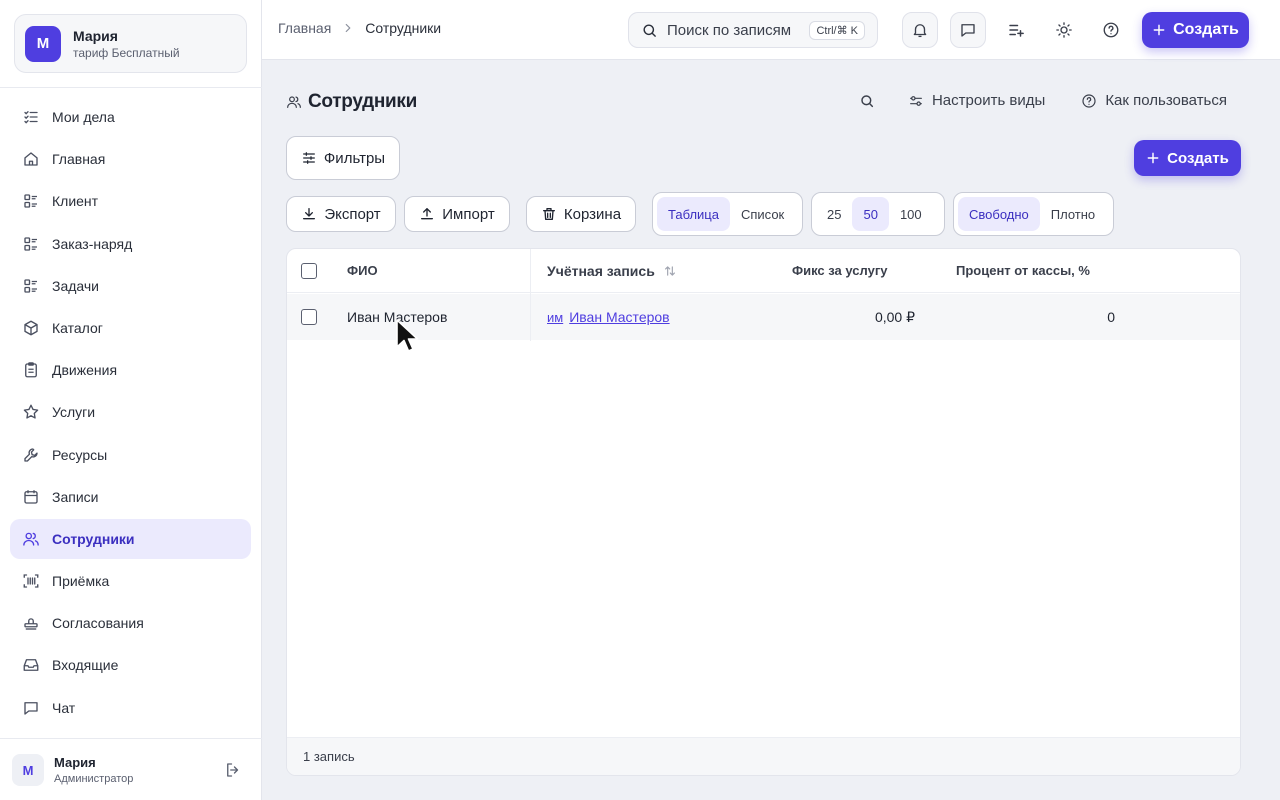 The height and width of the screenshot is (800, 1280). Describe the element at coordinates (457, 214) in the screenshot. I see `import-button: Импорт` at that location.